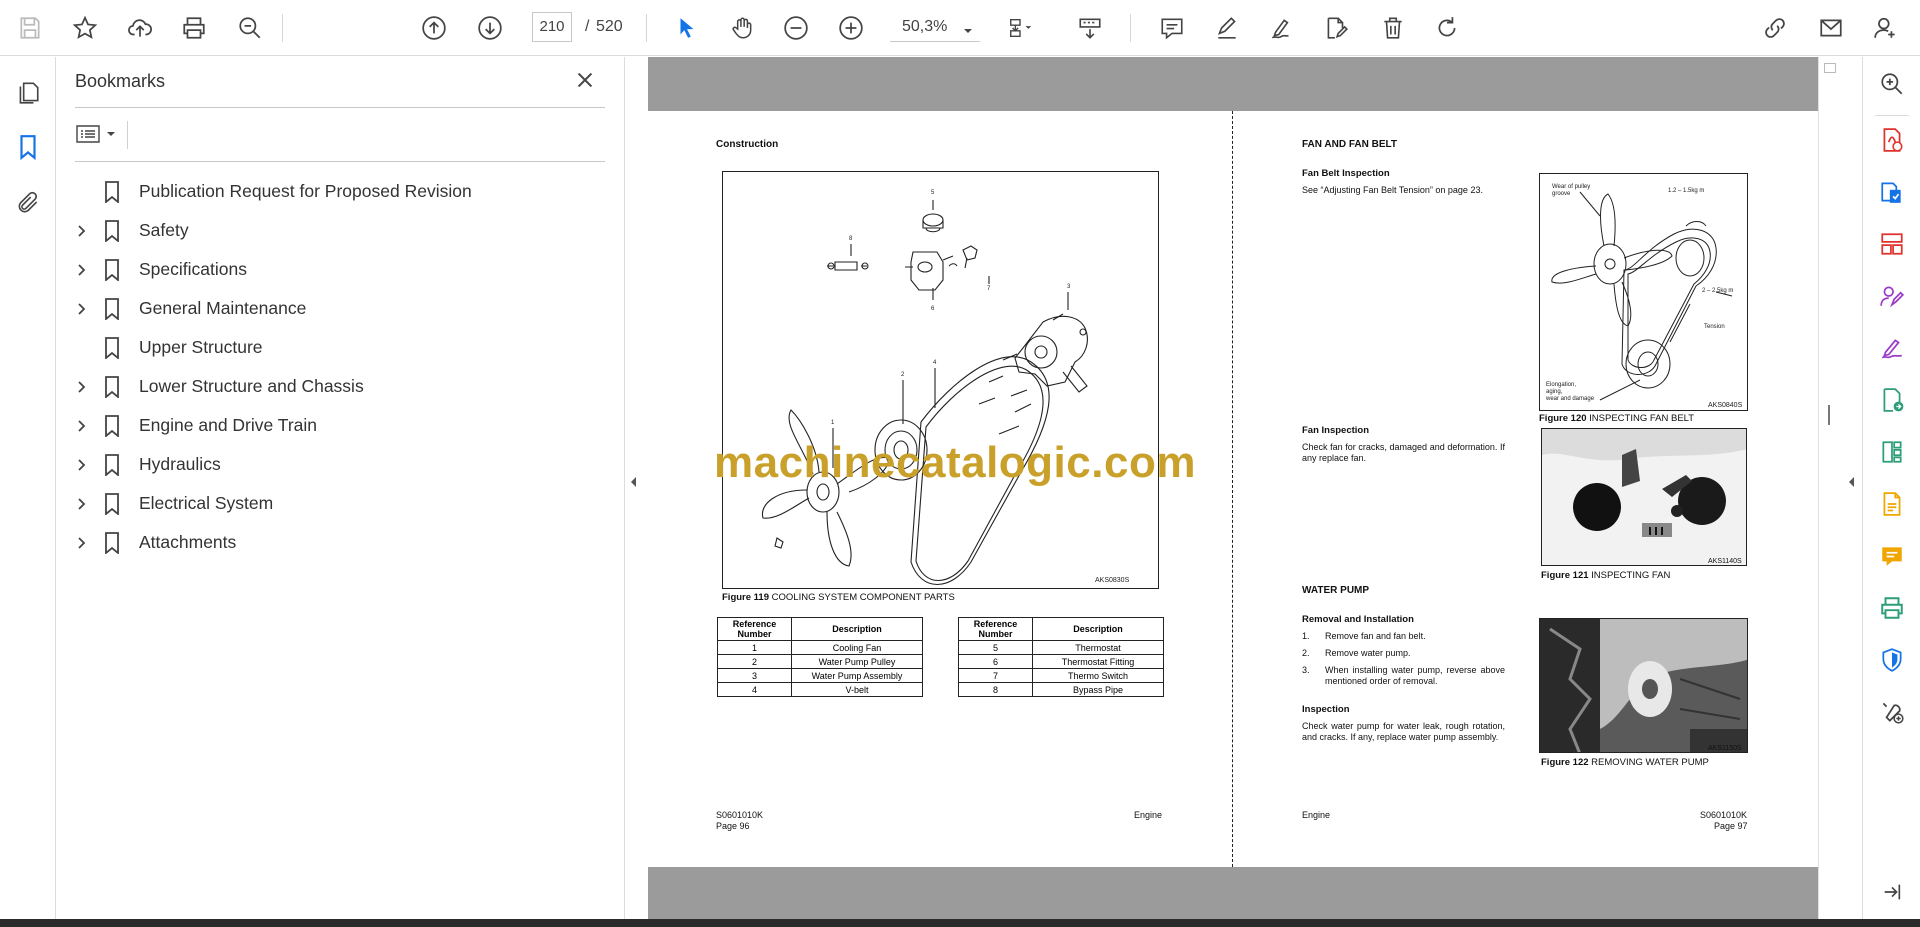 Image resolution: width=1920 pixels, height=927 pixels. I want to click on bookmark-item: Specifications, so click(341, 269).